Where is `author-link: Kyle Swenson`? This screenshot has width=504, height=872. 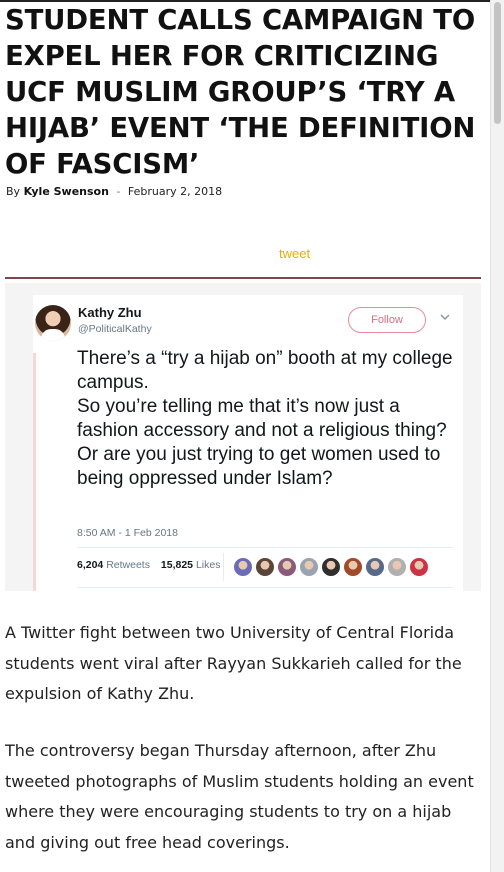
author-link: Kyle Swenson is located at coordinates (66, 191).